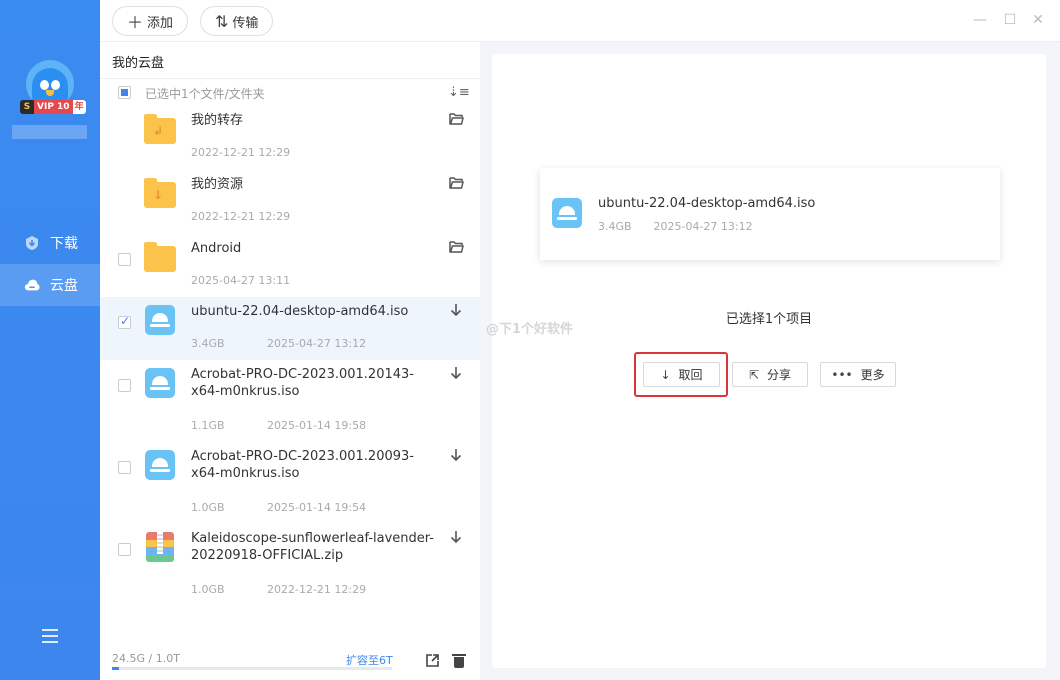 Image resolution: width=1060 pixels, height=680 pixels. What do you see at coordinates (433, 661) in the screenshot?
I see `external-link-icon` at bounding box center [433, 661].